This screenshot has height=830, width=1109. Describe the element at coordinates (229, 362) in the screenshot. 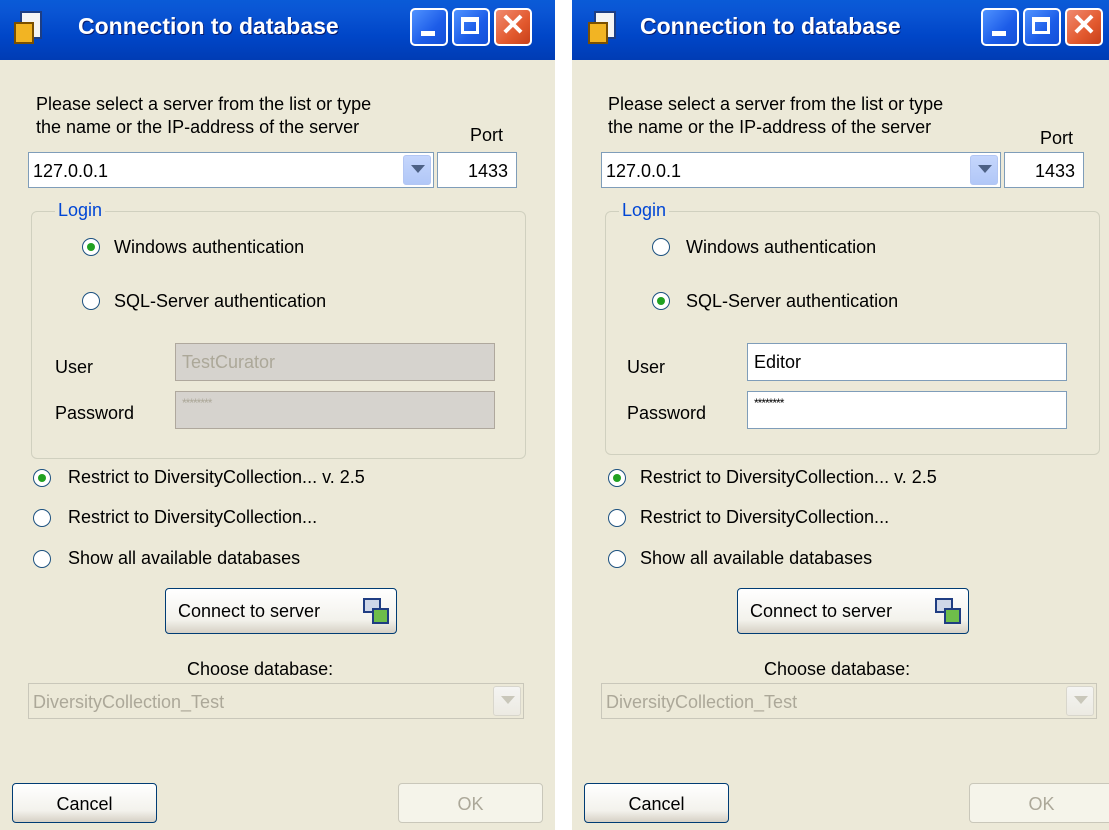

I see `user-value: TestCurator` at that location.